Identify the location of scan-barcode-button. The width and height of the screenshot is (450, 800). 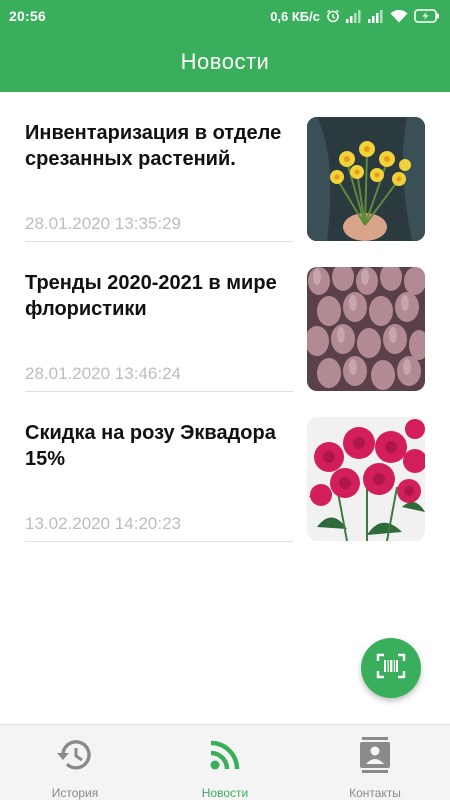
(391, 668).